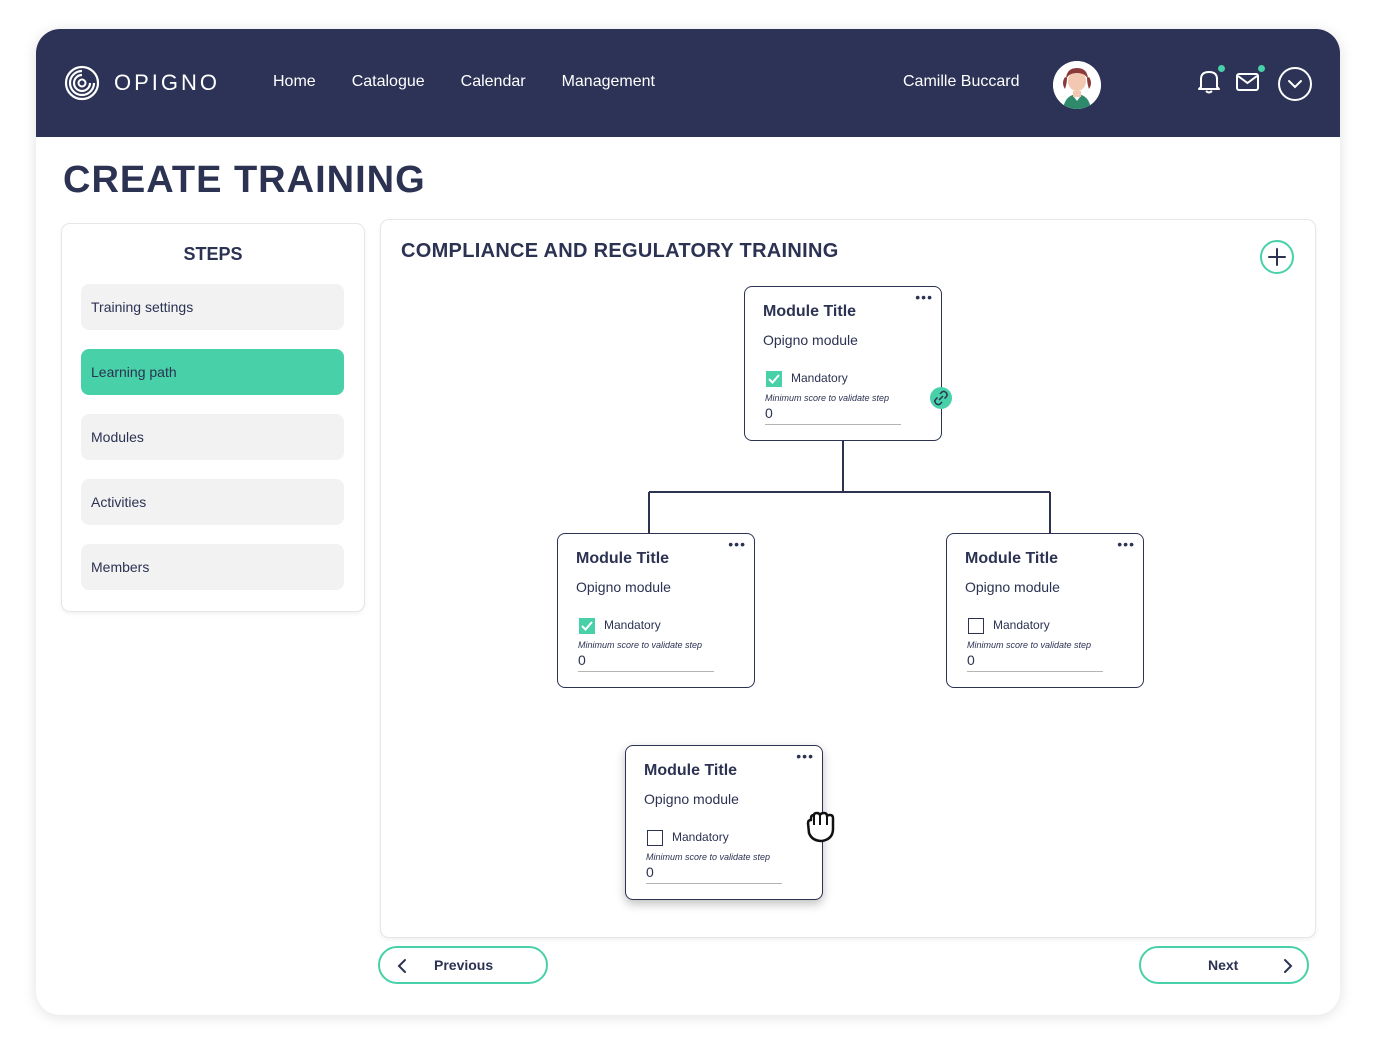 The image size is (1376, 1043). What do you see at coordinates (401, 966) in the screenshot?
I see `chevron-left-icon` at bounding box center [401, 966].